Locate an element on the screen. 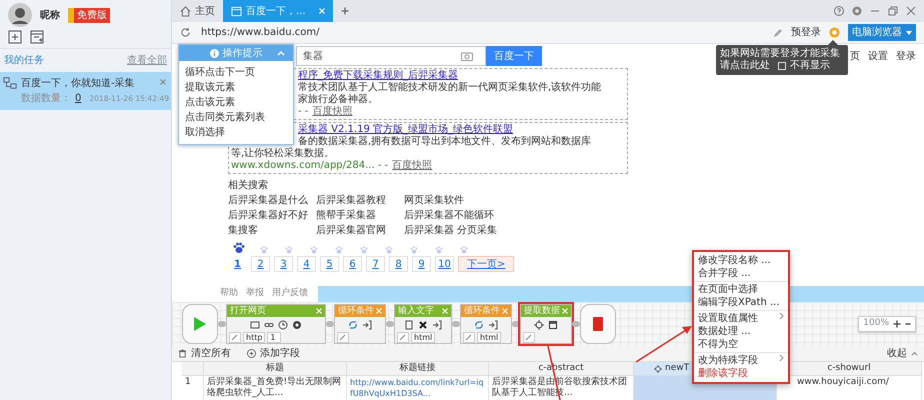 This screenshot has width=924, height=400. zoom-level: 100% is located at coordinates (876, 323).